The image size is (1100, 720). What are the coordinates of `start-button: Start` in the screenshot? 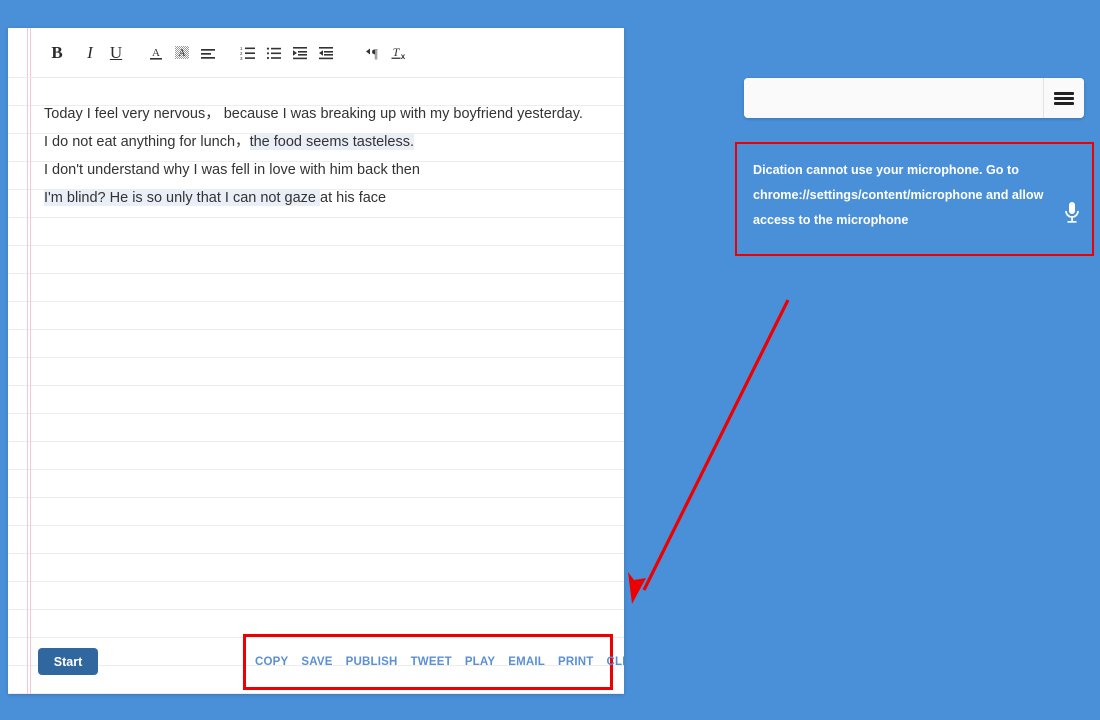 It's located at (68, 661).